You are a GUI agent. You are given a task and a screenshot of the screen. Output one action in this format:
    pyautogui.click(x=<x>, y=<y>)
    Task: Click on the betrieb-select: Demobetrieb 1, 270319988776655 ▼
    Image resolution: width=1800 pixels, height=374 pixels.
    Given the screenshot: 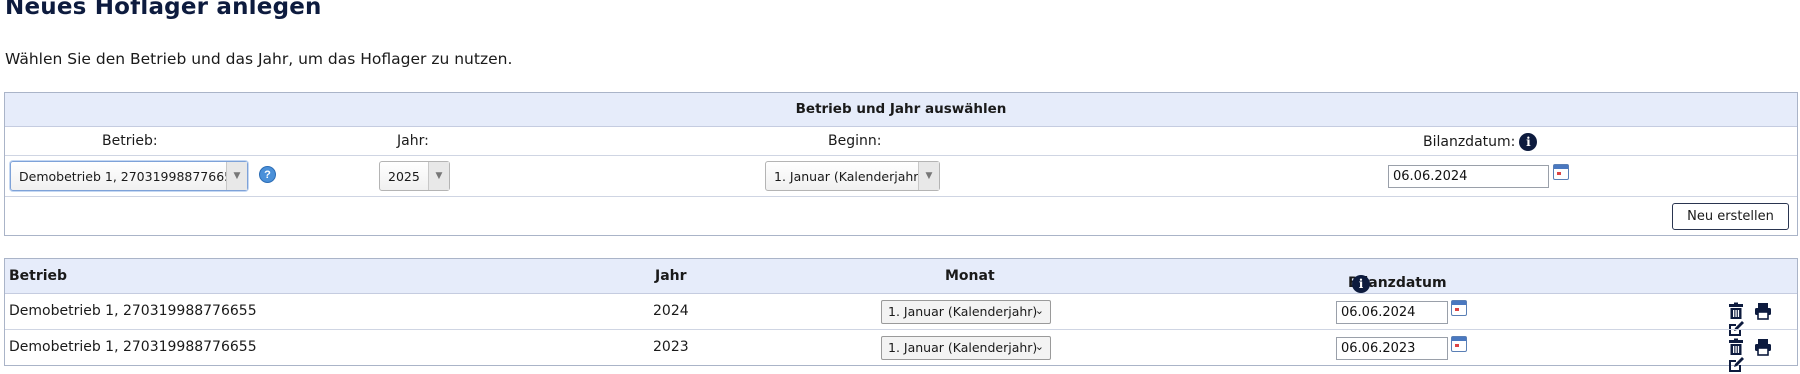 What is the action you would take?
    pyautogui.click(x=129, y=176)
    